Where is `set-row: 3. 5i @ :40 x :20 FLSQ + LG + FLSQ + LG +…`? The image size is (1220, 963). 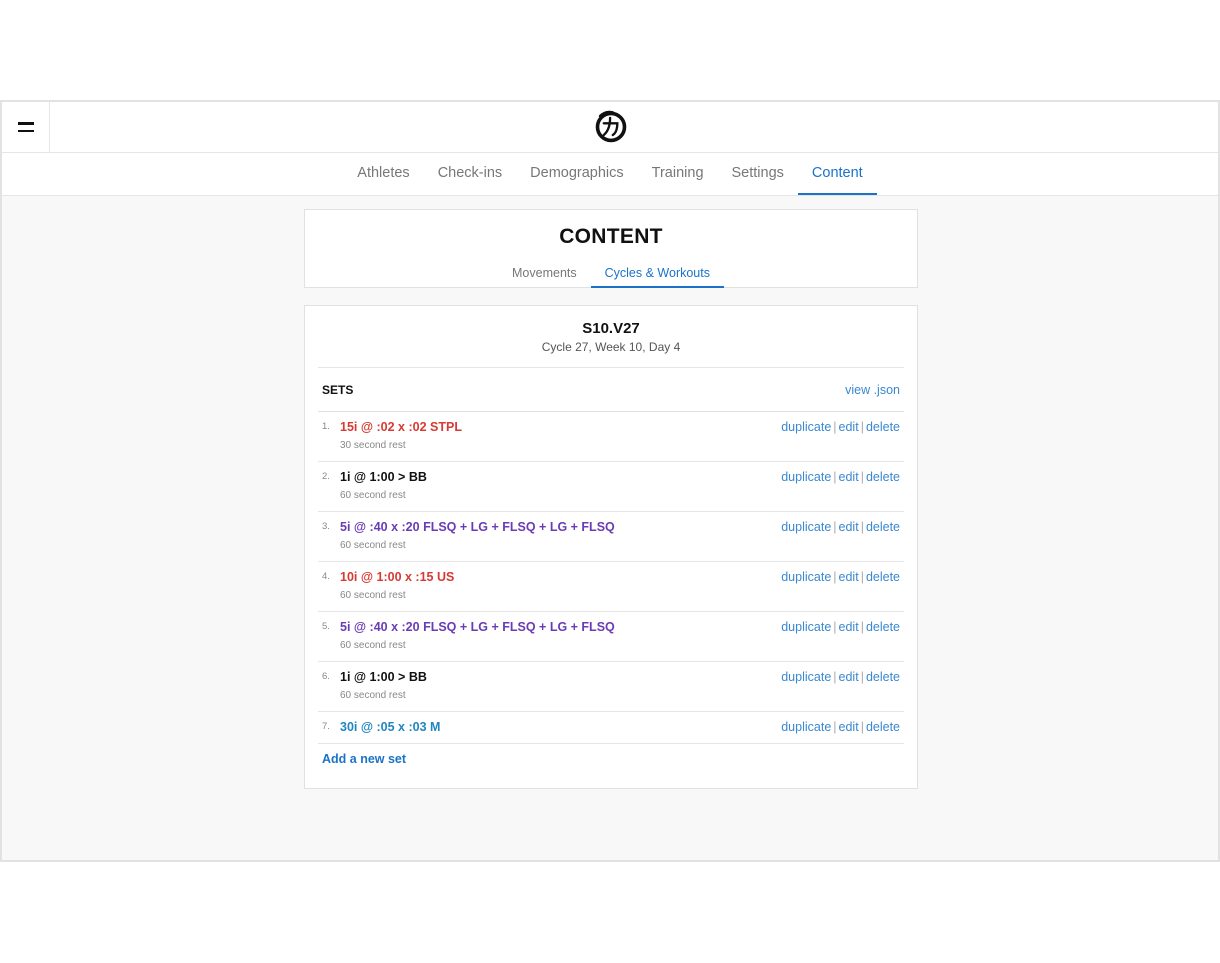
set-row: 3. 5i @ :40 x :20 FLSQ + LG + FLSQ + LG +… is located at coordinates (611, 537).